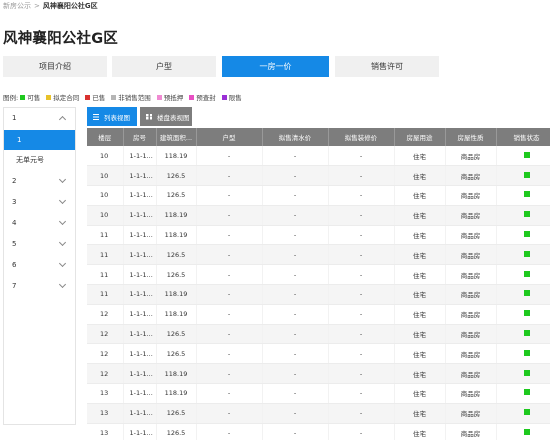  Describe the element at coordinates (112, 116) in the screenshot. I see `list-view-button: 列表视图` at that location.